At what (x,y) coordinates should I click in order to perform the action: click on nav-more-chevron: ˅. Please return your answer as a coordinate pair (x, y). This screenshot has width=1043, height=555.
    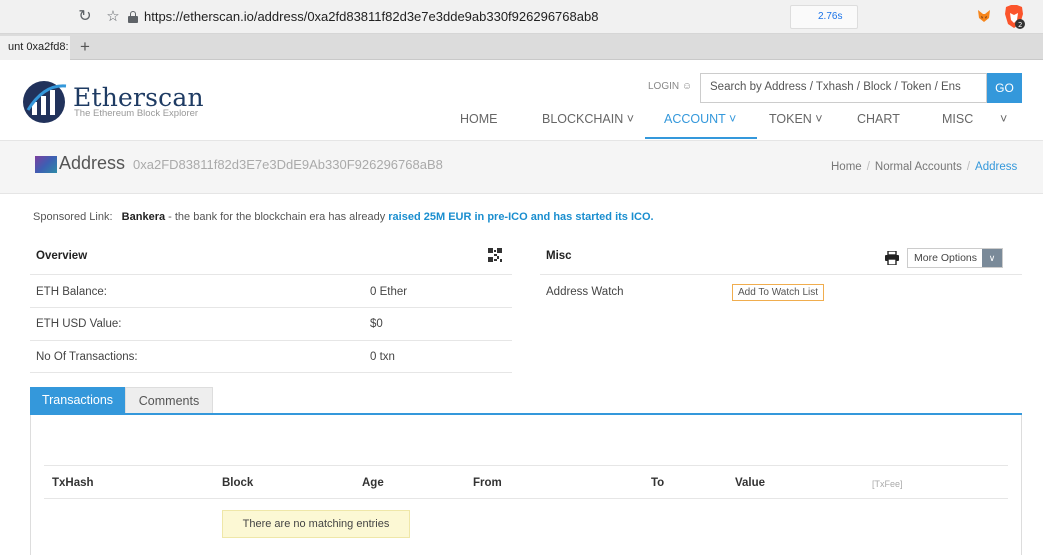
    Looking at the image, I should click on (1003, 126).